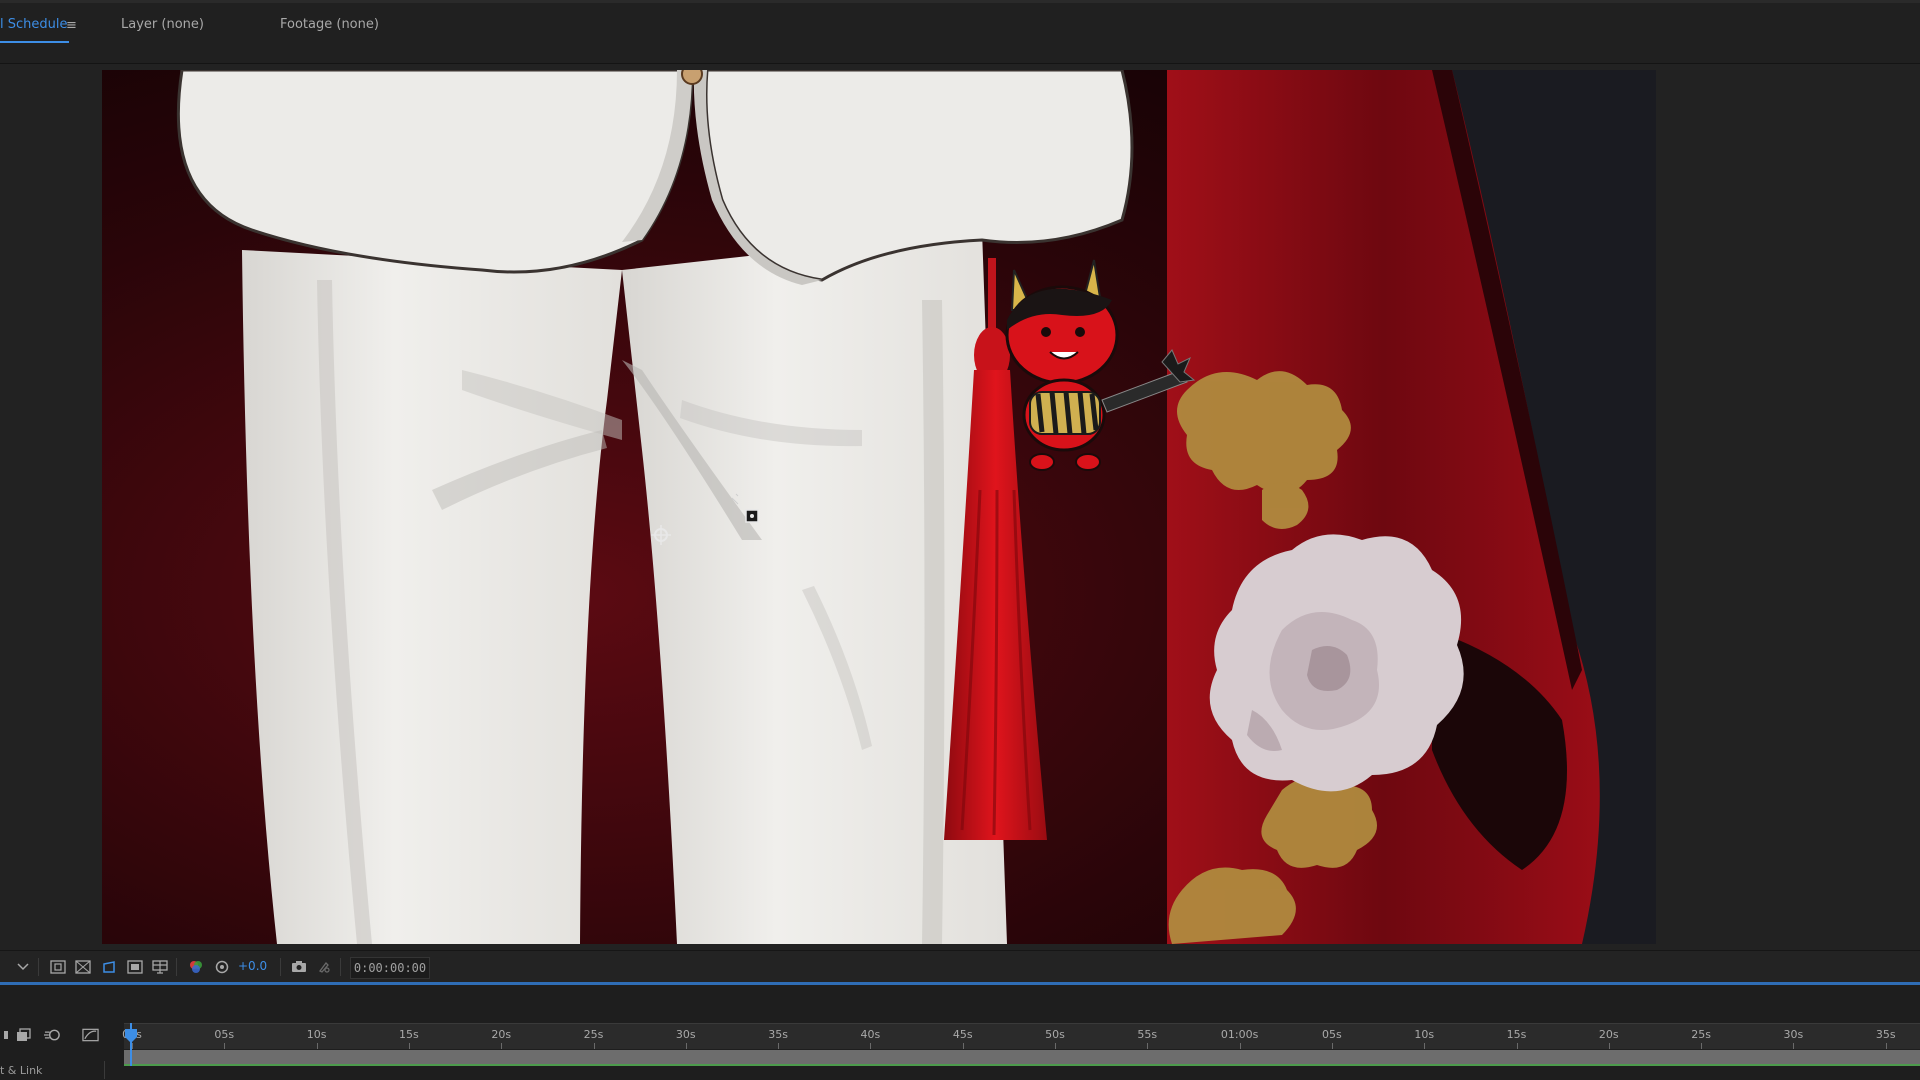 The height and width of the screenshot is (1080, 1920). Describe the element at coordinates (108, 966) in the screenshot. I see `mask-path-icon` at that location.